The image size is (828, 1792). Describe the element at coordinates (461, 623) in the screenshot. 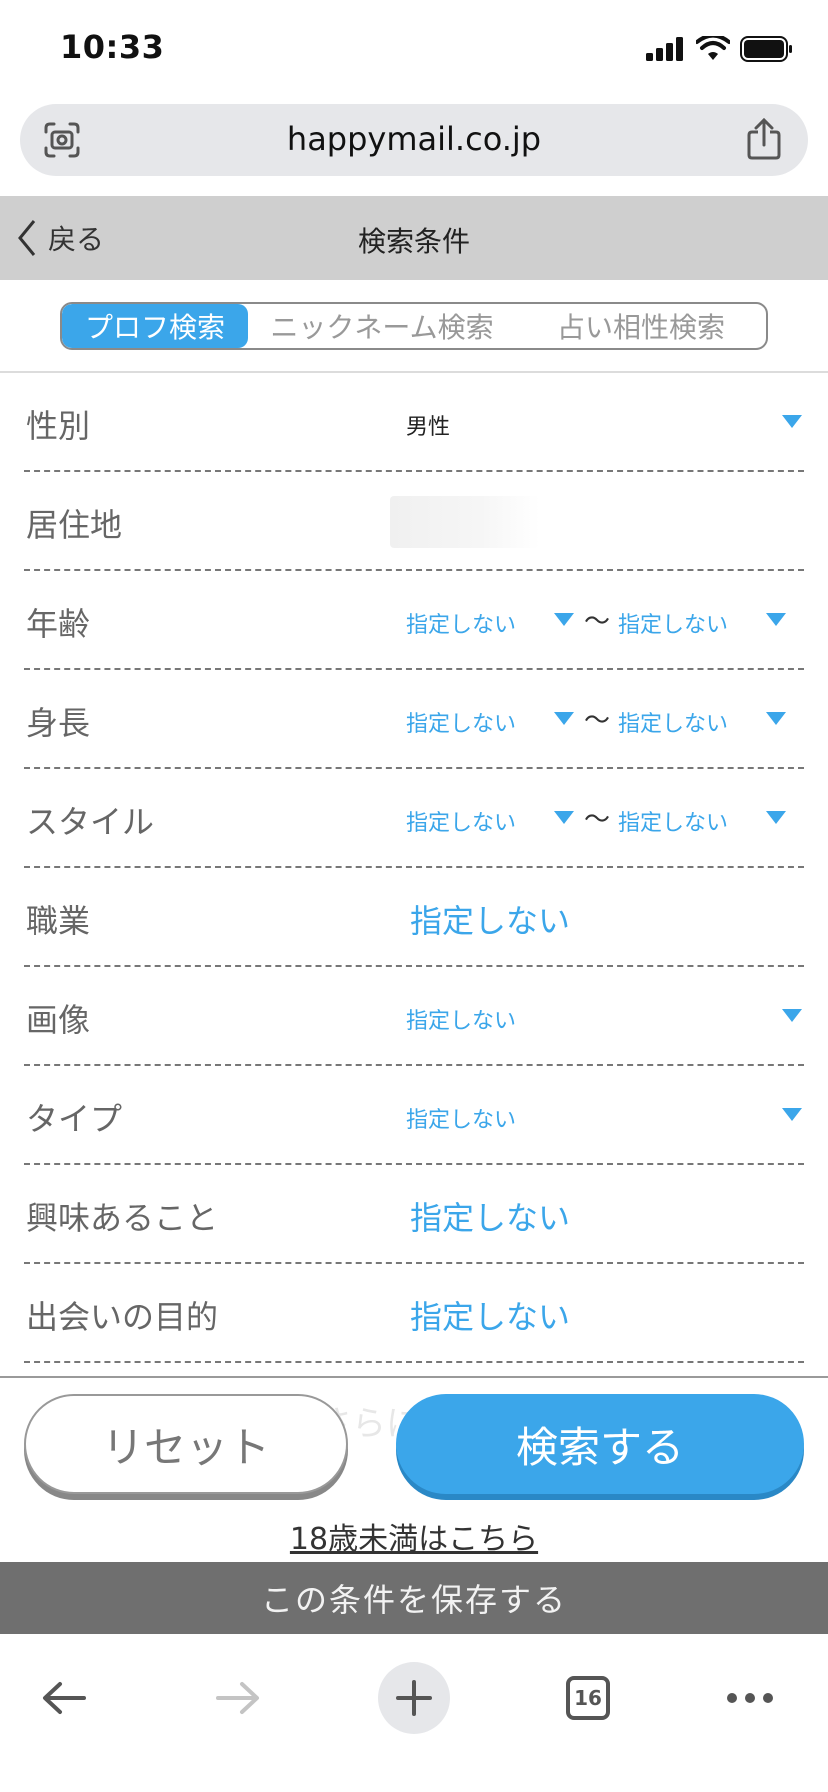

I see `age-from-select: 指定しない` at that location.